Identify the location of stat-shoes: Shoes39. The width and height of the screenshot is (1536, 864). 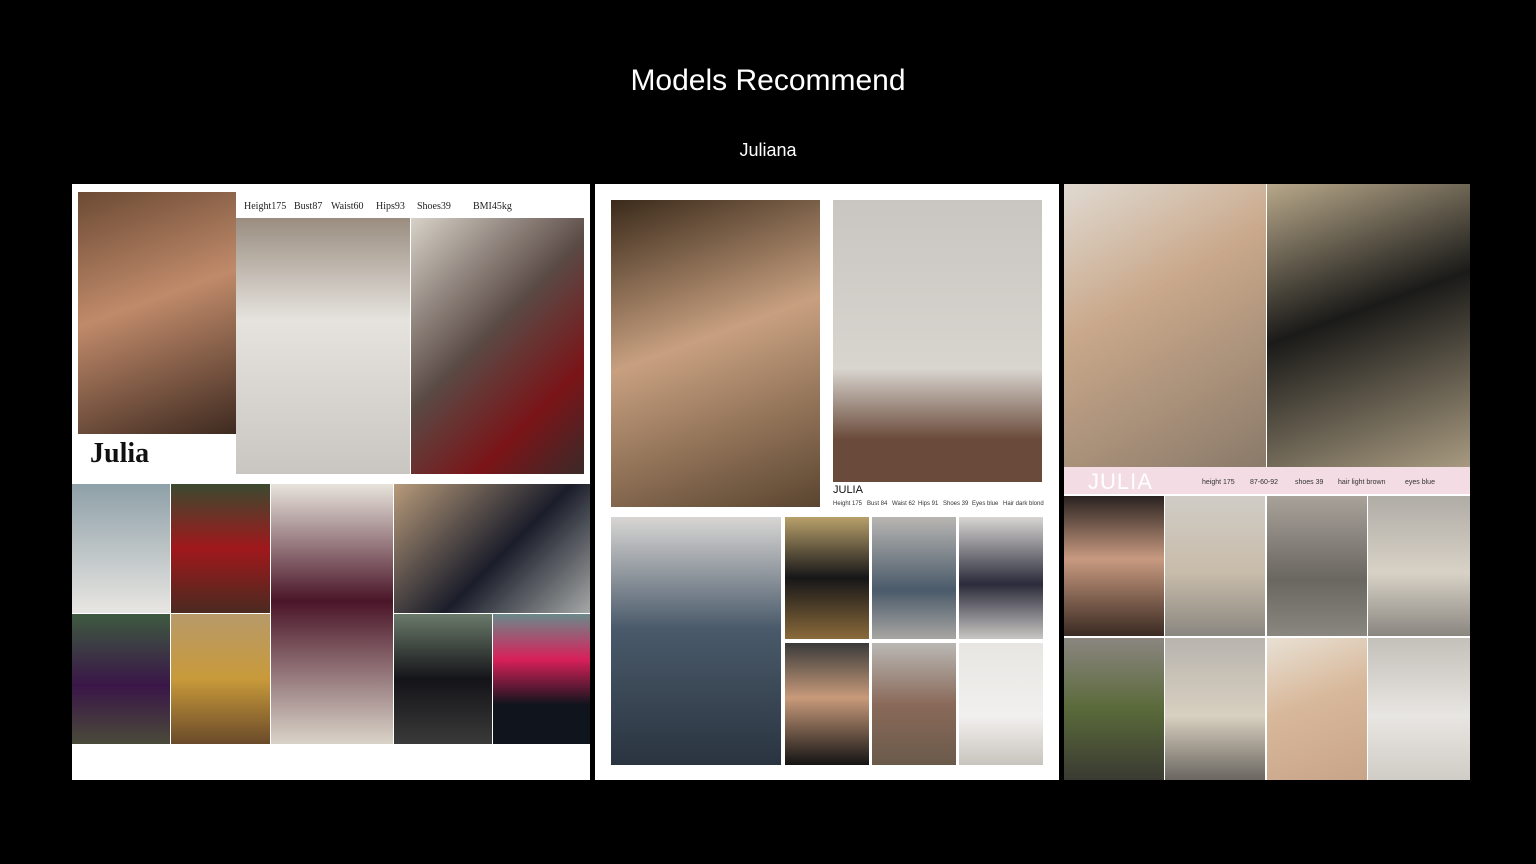
(434, 206).